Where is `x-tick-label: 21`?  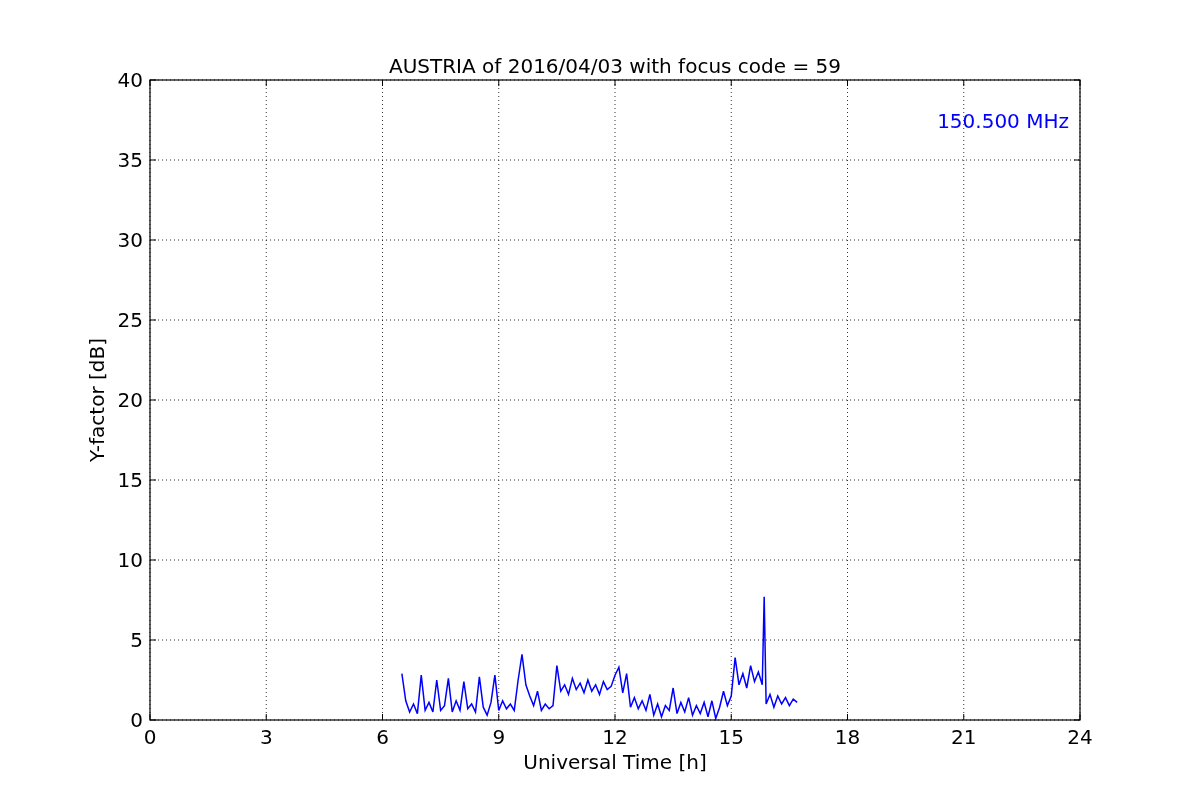 x-tick-label: 21 is located at coordinates (964, 737).